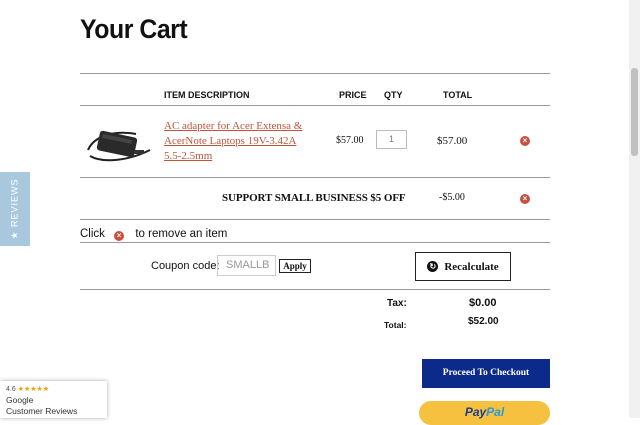 The height and width of the screenshot is (425, 640). What do you see at coordinates (391, 139) in the screenshot?
I see `quantity-input: 1` at bounding box center [391, 139].